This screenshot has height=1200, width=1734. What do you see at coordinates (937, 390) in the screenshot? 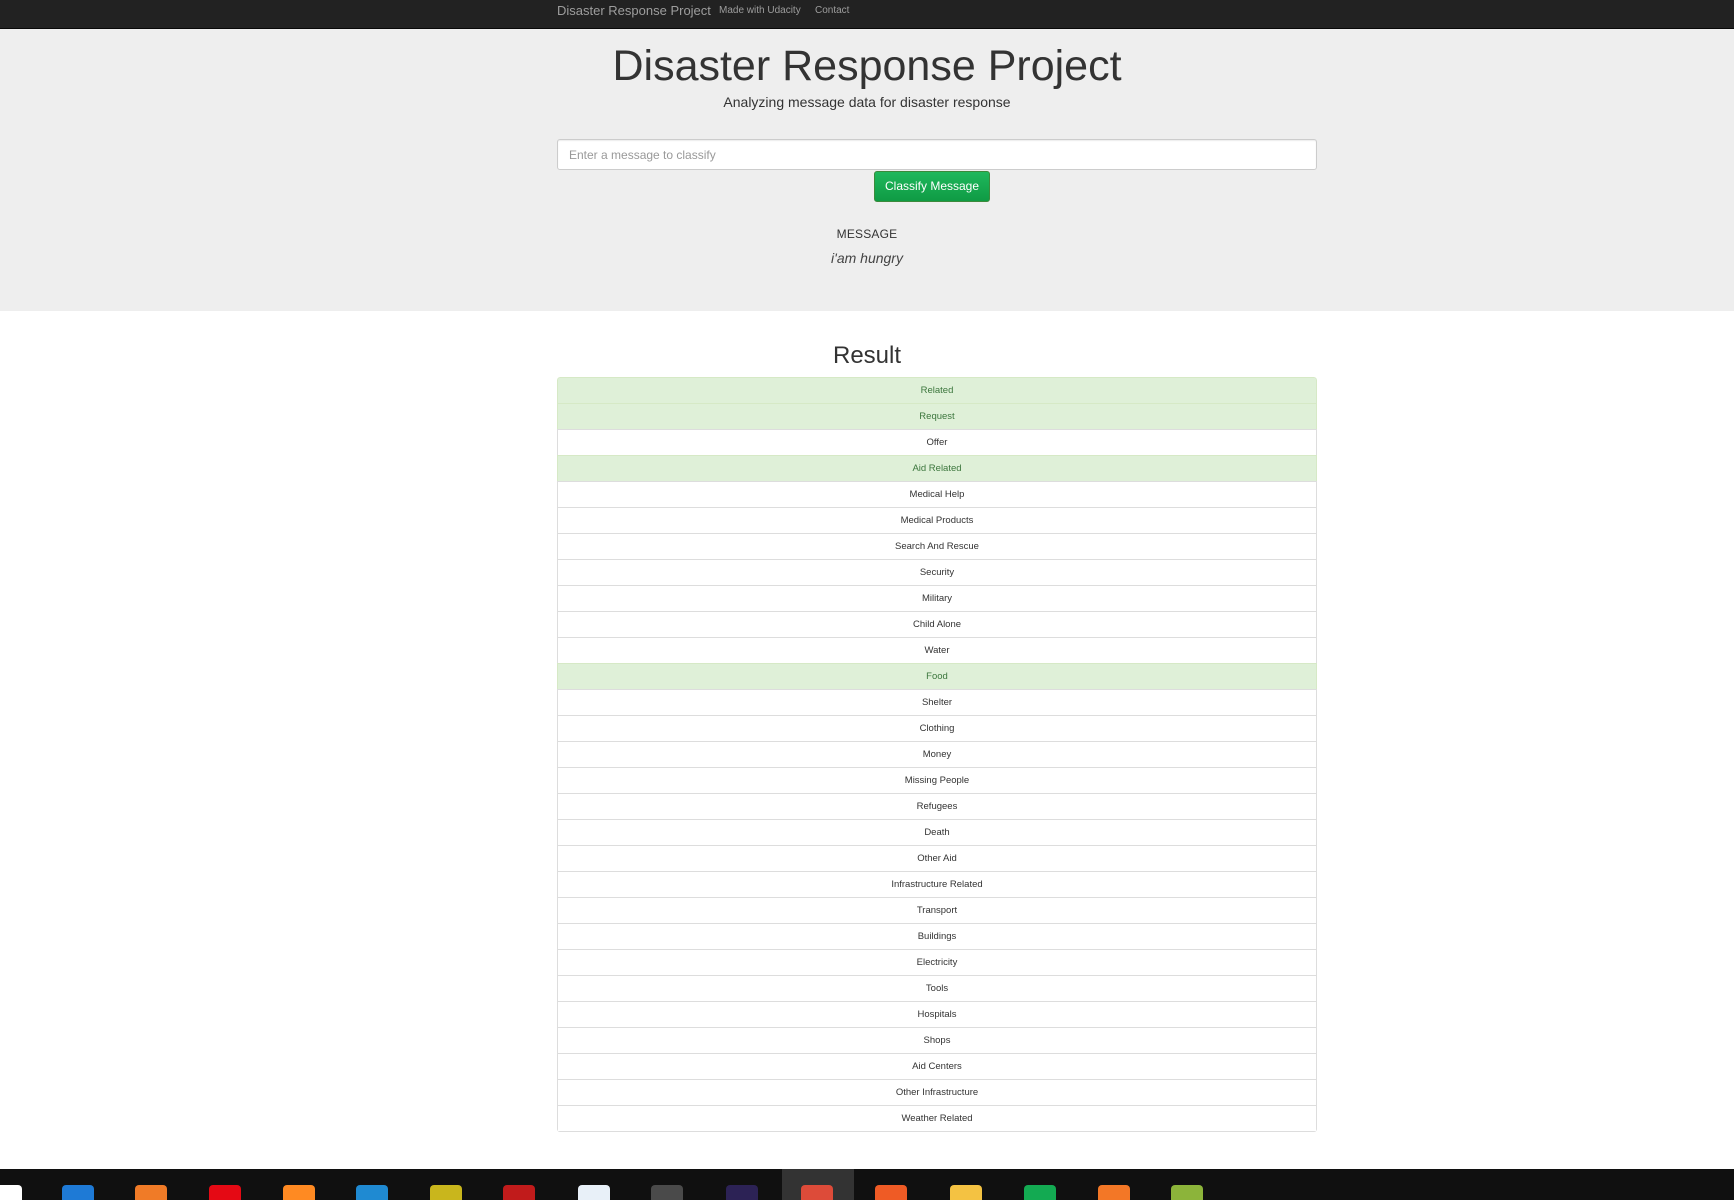
I see `result-item: Related` at bounding box center [937, 390].